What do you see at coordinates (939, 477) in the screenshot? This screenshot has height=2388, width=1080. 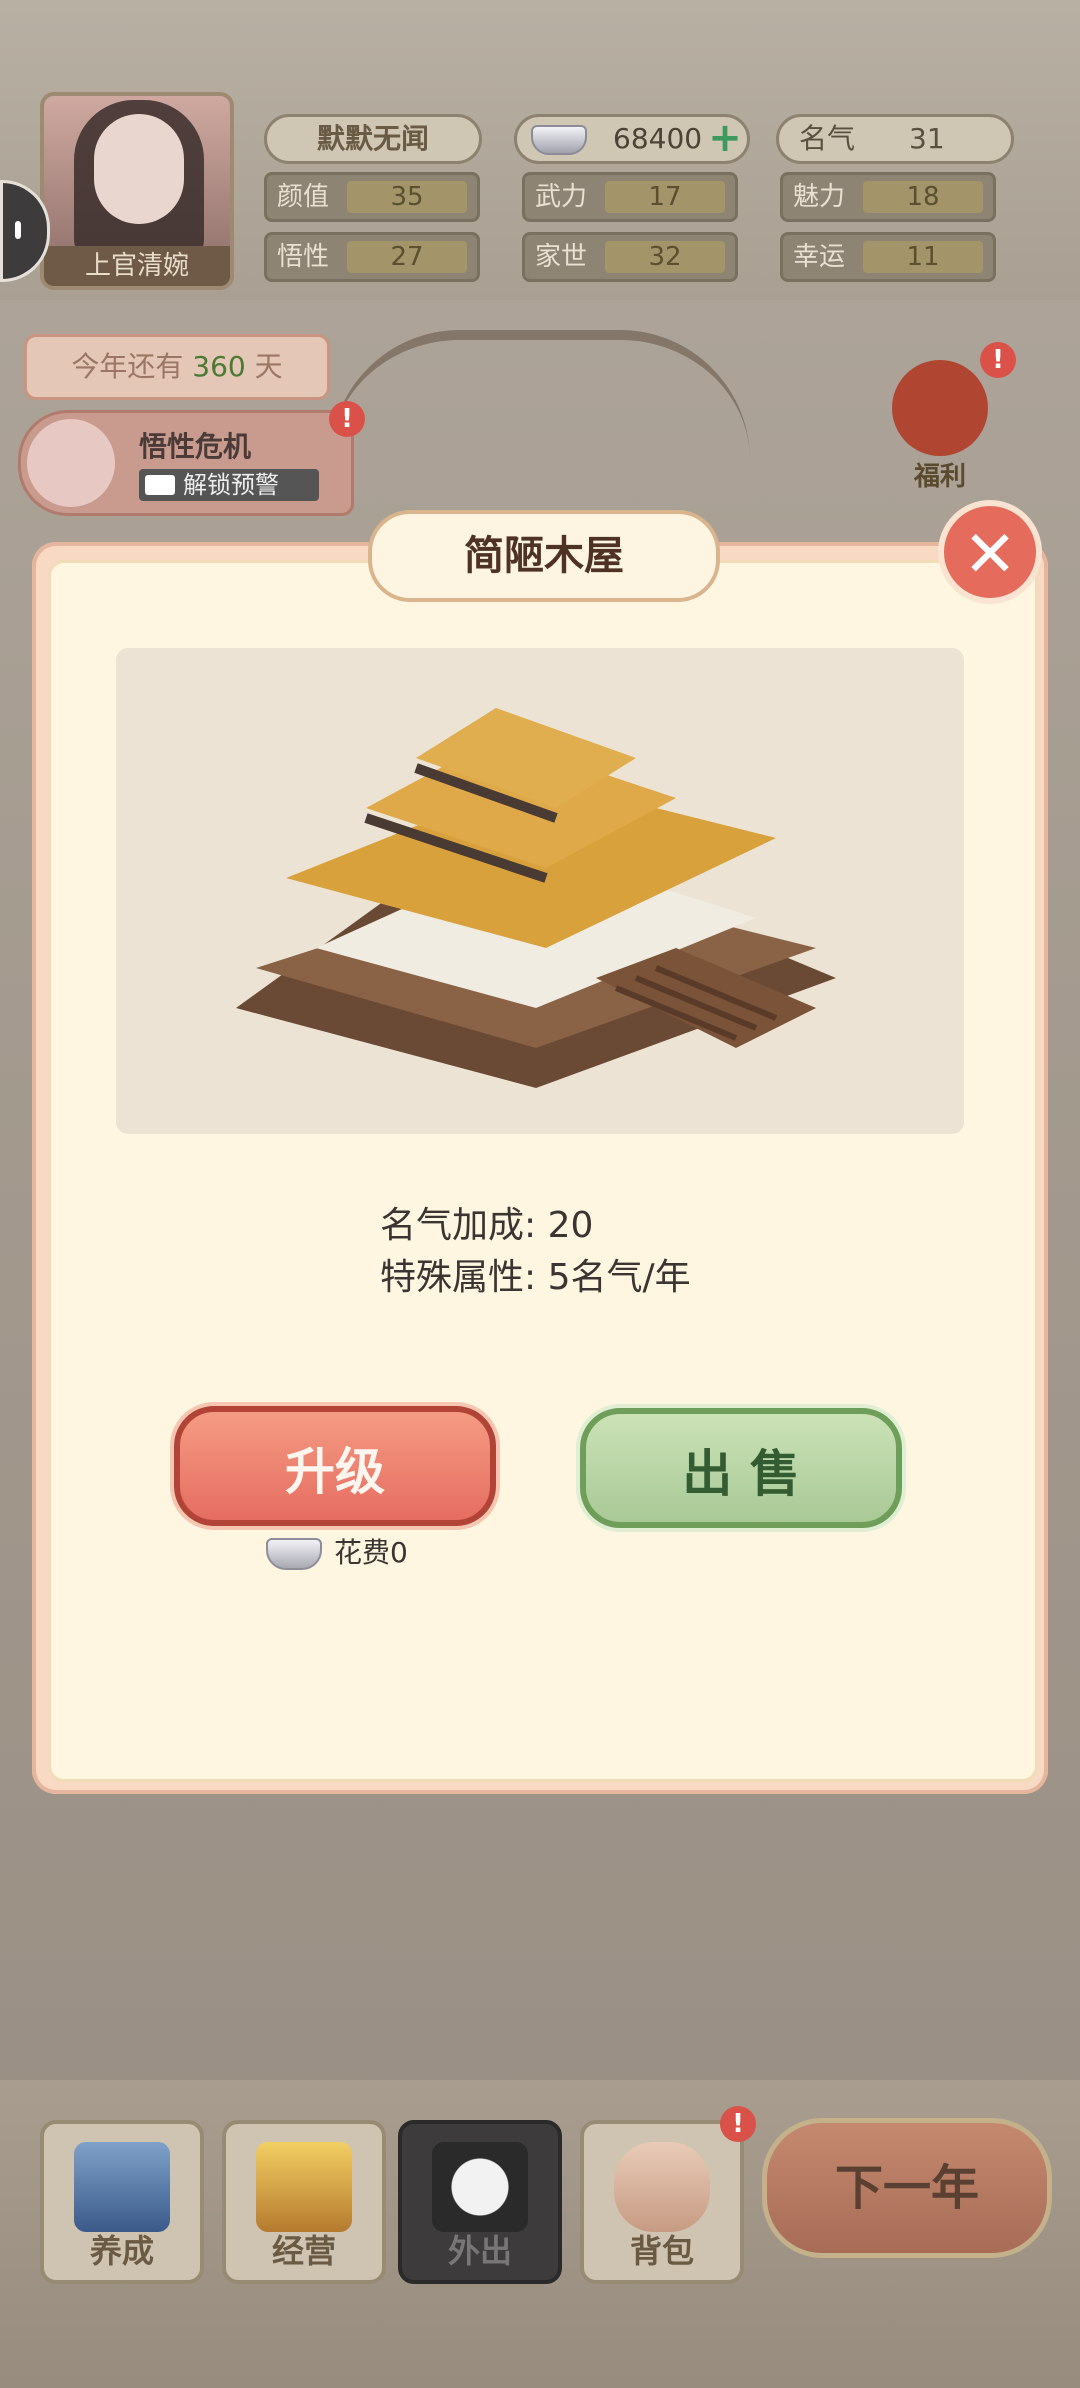 I see `welfare-label: 福利` at bounding box center [939, 477].